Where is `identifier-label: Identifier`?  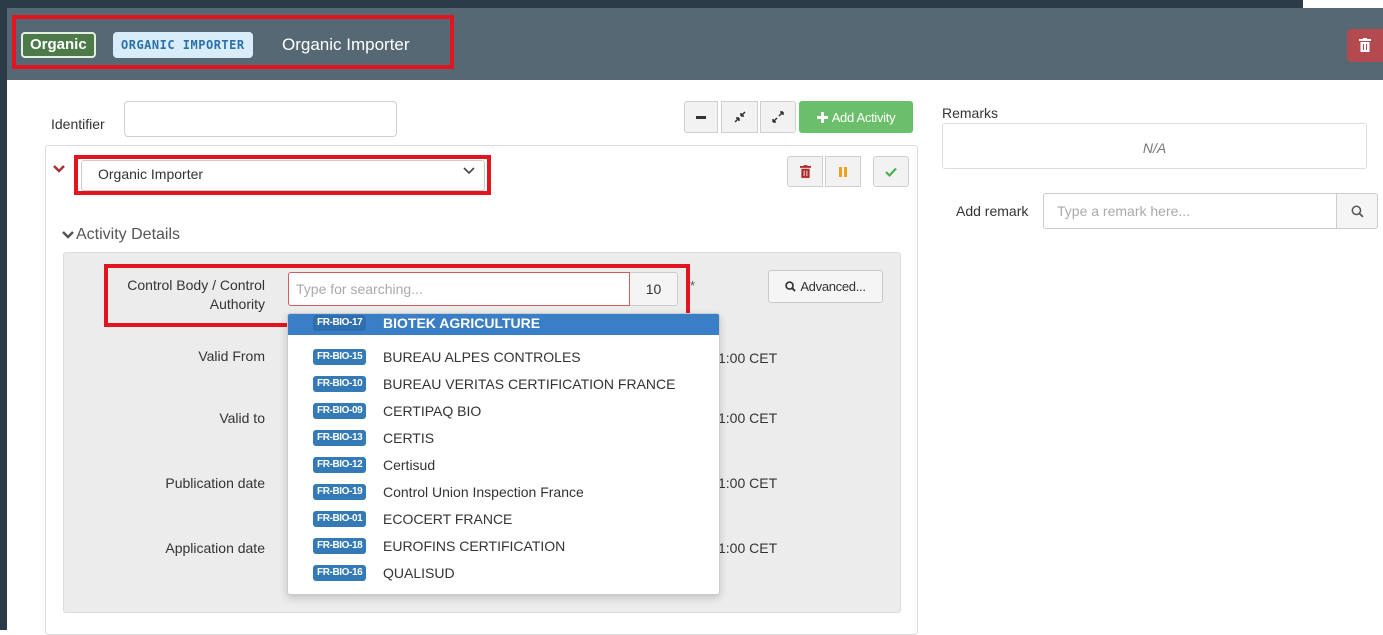
identifier-label: Identifier is located at coordinates (78, 124).